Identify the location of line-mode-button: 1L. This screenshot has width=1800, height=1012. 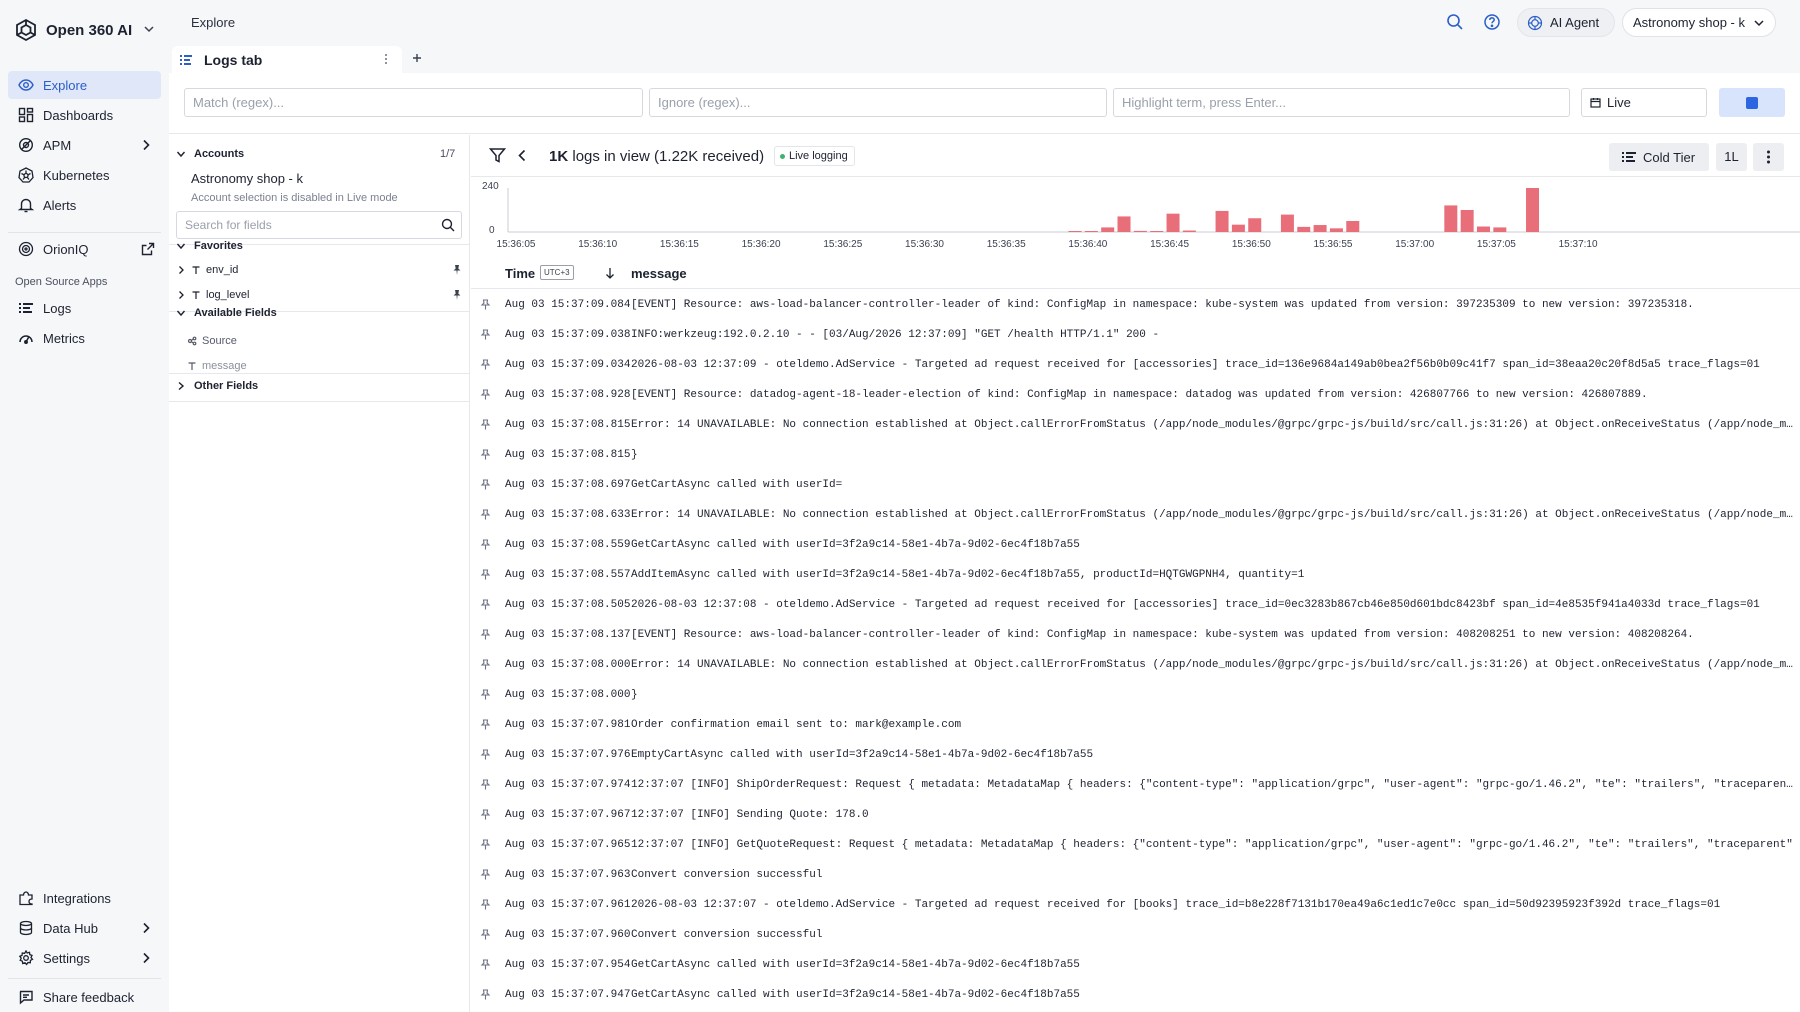
(1731, 157).